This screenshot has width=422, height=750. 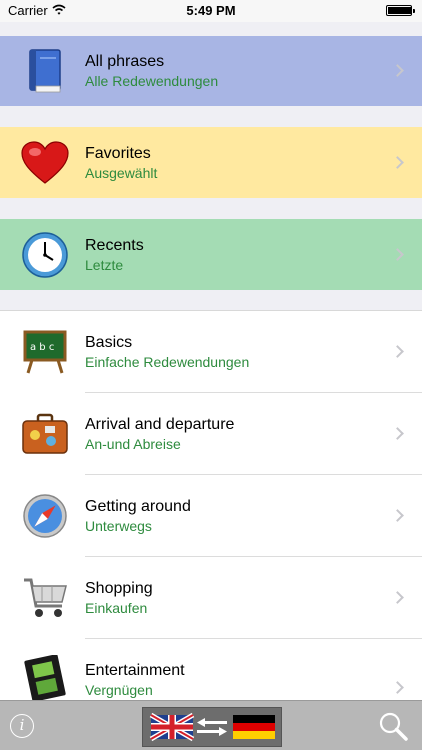 I want to click on clock-time: 5:49 PM, so click(x=211, y=10).